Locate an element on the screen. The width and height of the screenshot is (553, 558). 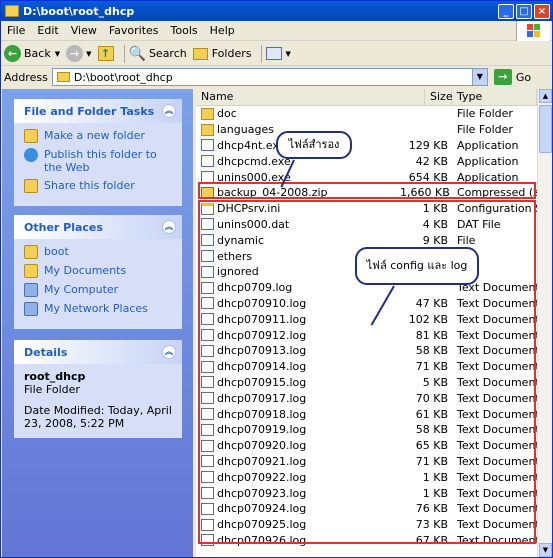
make-new-folder-link: Make a new folder is located at coordinates (100, 136).